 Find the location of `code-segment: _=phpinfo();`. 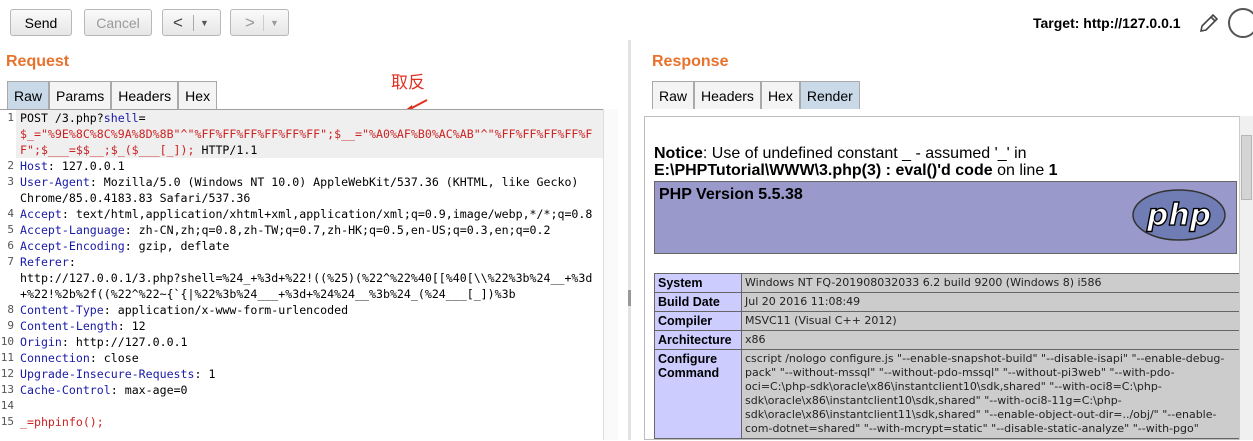

code-segment: _=phpinfo(); is located at coordinates (62, 422).